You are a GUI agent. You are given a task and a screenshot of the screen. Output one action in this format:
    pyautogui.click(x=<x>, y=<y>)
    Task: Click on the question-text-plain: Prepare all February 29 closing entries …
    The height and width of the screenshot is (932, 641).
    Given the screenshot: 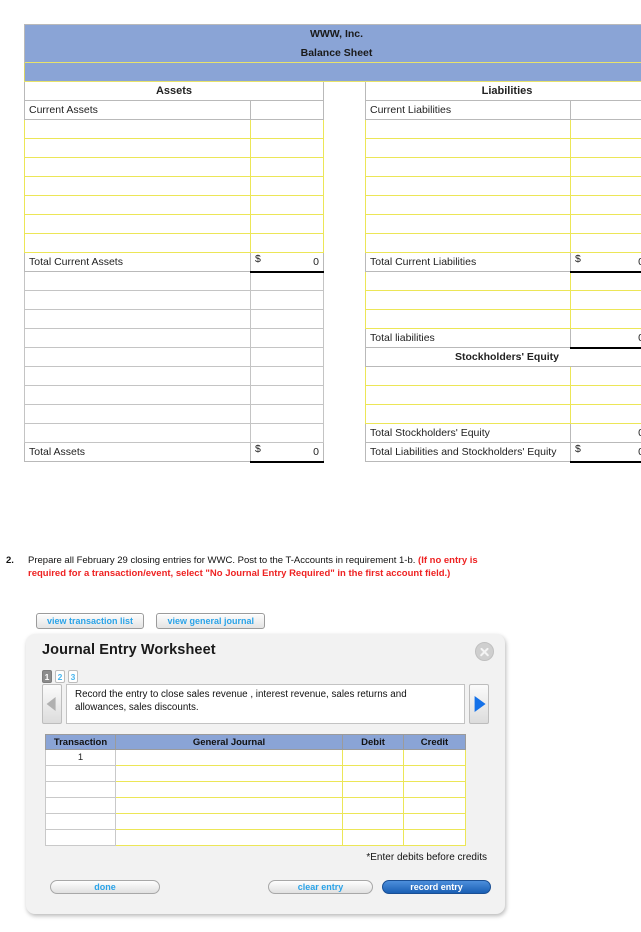 What is the action you would take?
    pyautogui.click(x=223, y=560)
    